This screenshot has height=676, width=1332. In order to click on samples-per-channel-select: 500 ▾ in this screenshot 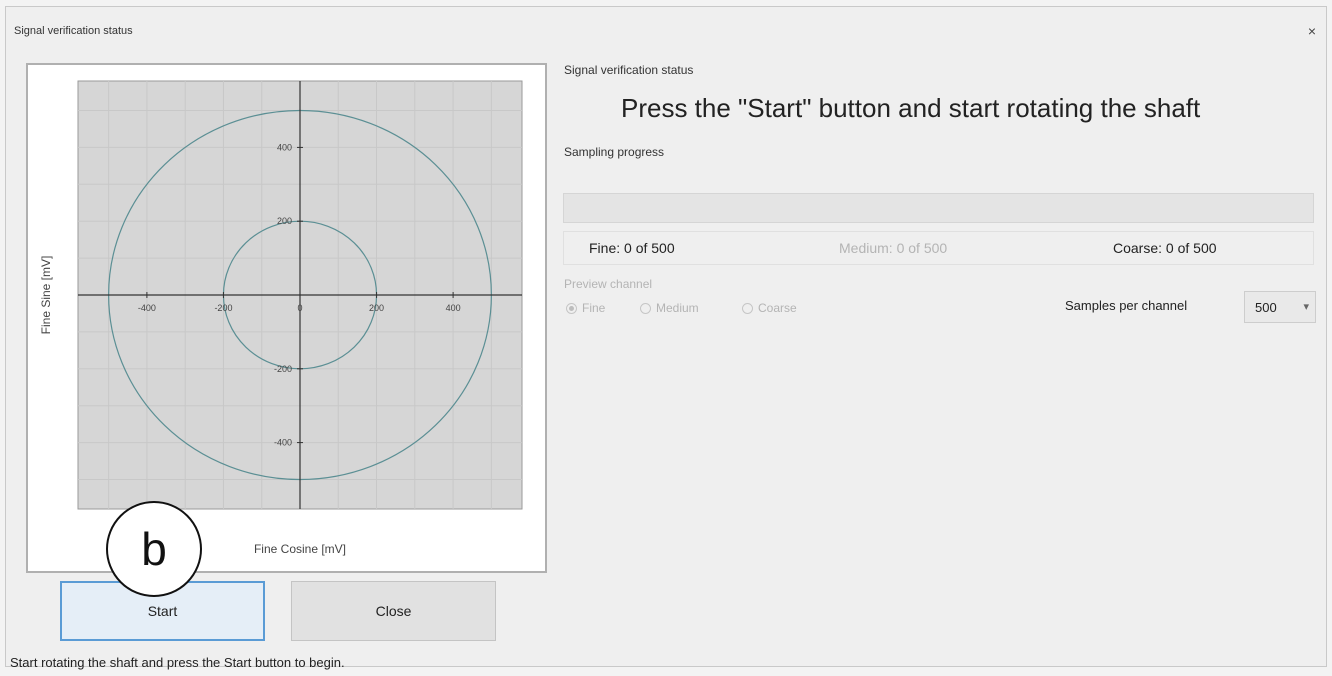, I will do `click(1280, 307)`.